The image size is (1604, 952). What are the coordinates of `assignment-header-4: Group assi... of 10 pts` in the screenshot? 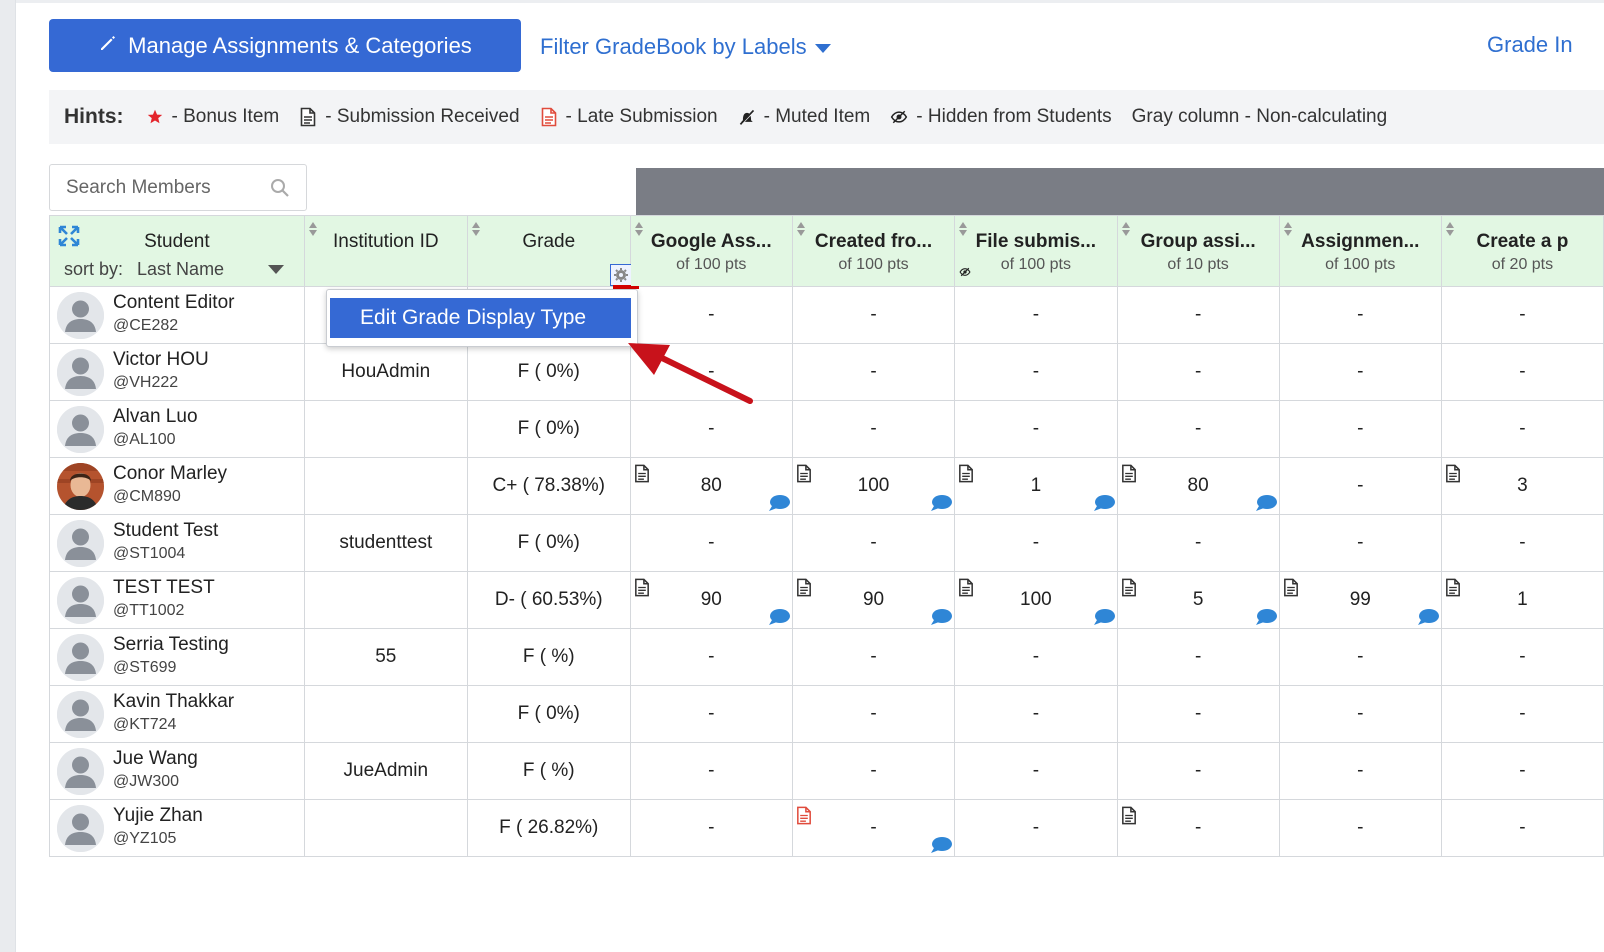 It's located at (1198, 251).